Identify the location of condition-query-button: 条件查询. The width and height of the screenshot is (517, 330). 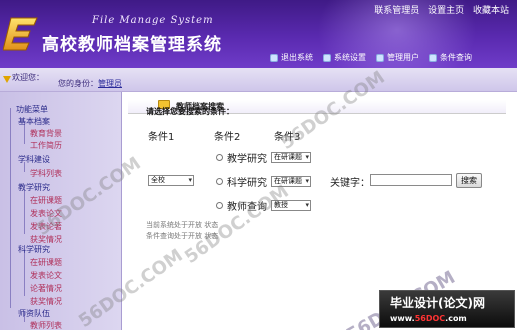
(450, 57).